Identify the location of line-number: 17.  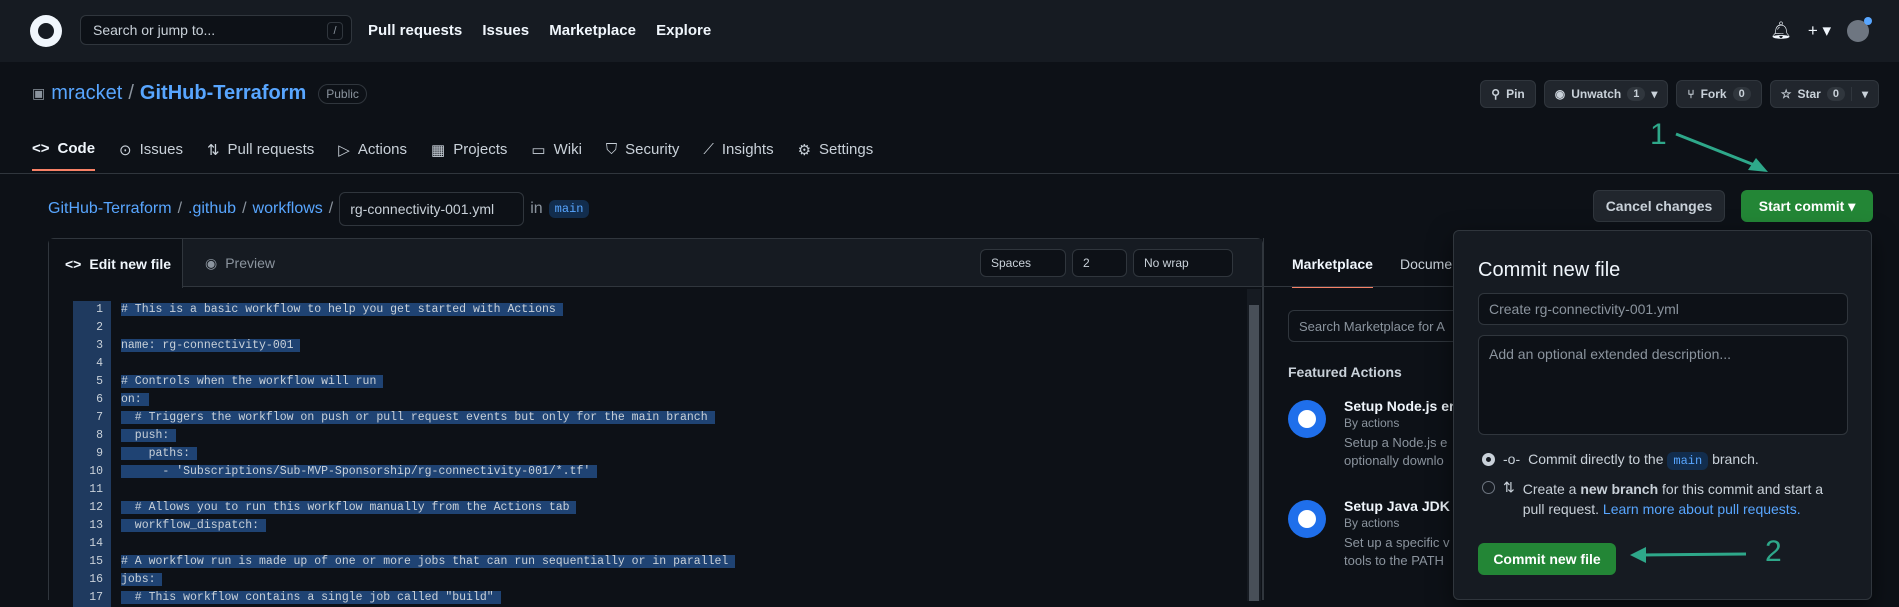
(92, 598).